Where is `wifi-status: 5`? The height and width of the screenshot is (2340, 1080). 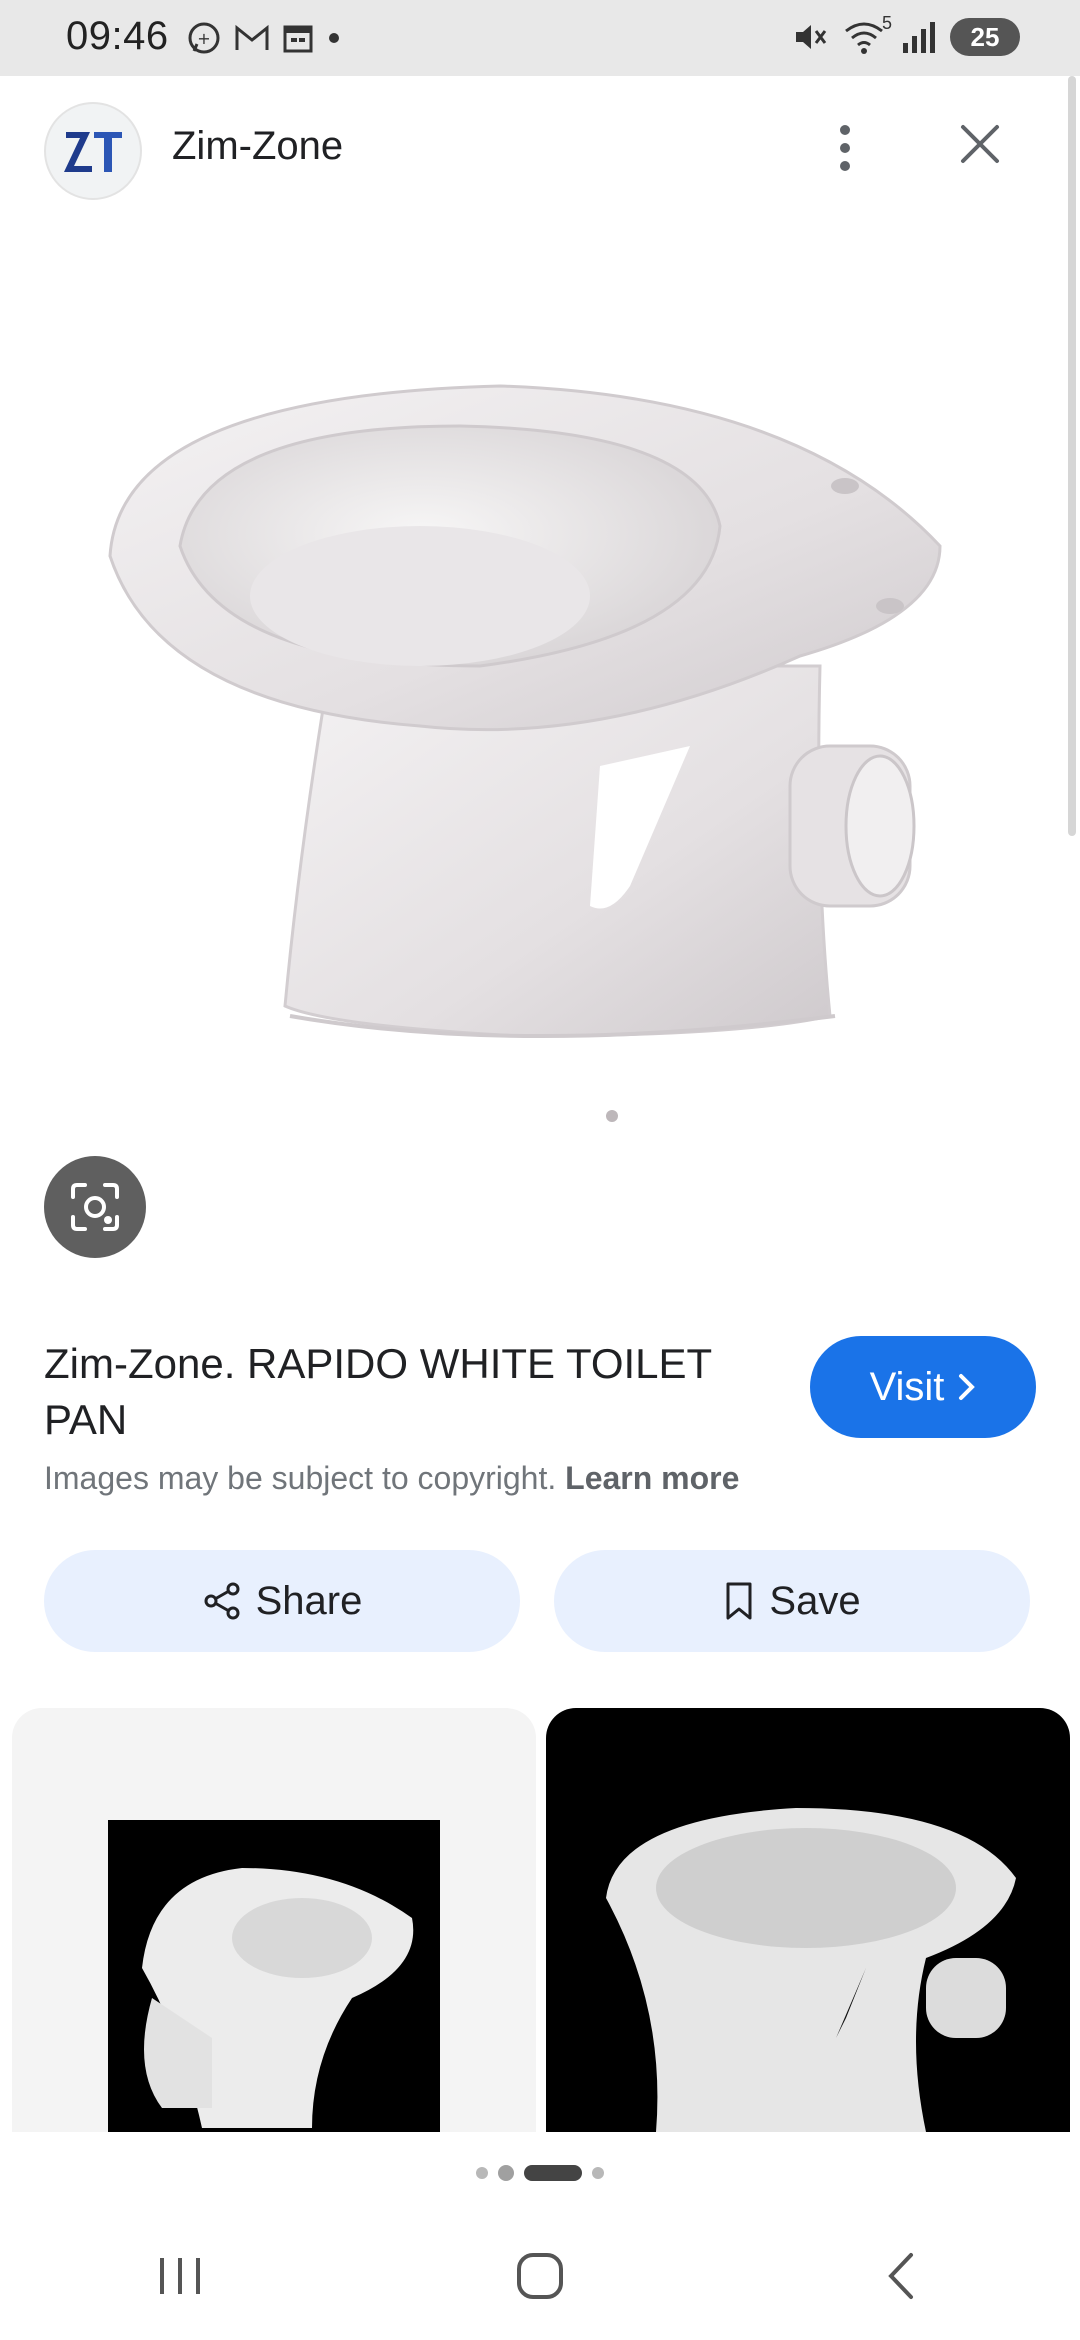
wifi-status: 5 is located at coordinates (867, 34).